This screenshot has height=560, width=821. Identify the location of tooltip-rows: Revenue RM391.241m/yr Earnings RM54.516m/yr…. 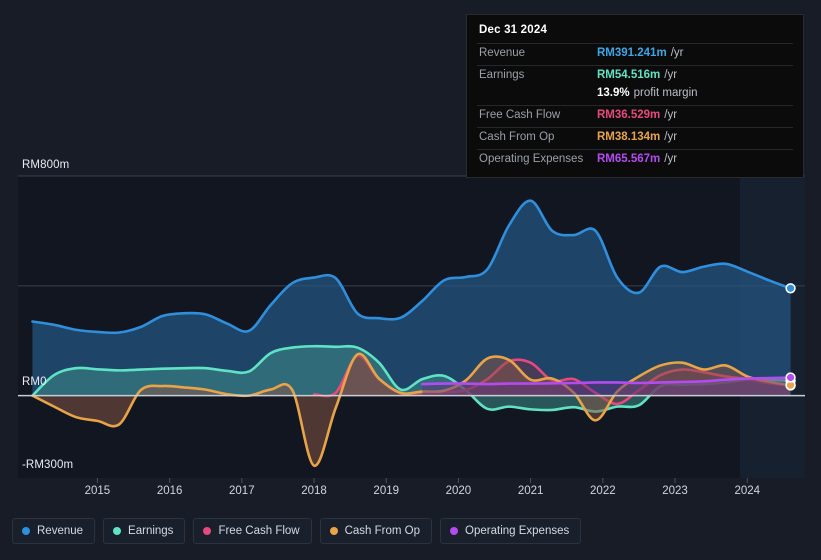
(635, 107).